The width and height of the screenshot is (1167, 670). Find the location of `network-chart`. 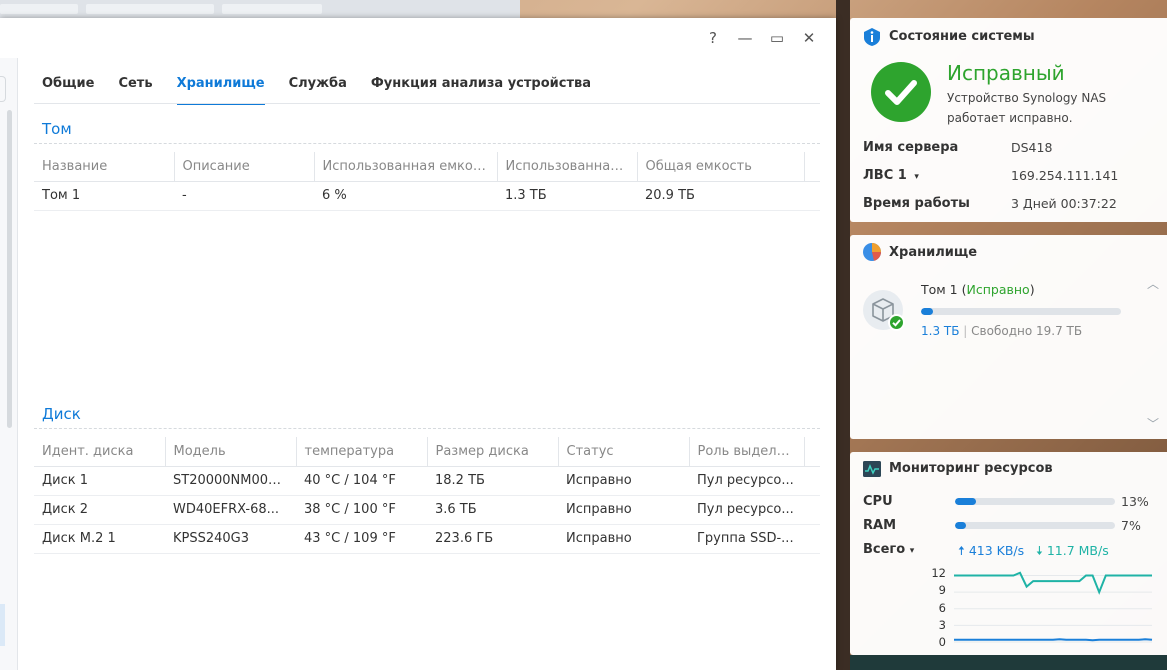

network-chart is located at coordinates (1053, 607).